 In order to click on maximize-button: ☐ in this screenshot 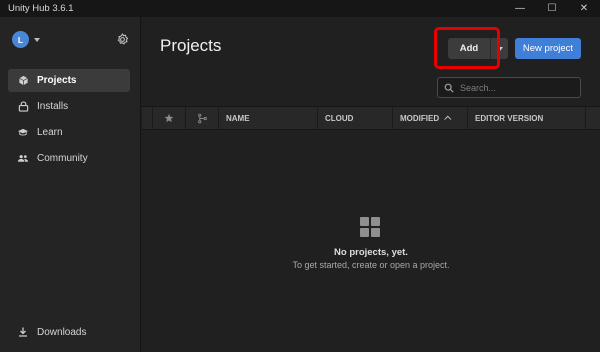, I will do `click(552, 8)`.